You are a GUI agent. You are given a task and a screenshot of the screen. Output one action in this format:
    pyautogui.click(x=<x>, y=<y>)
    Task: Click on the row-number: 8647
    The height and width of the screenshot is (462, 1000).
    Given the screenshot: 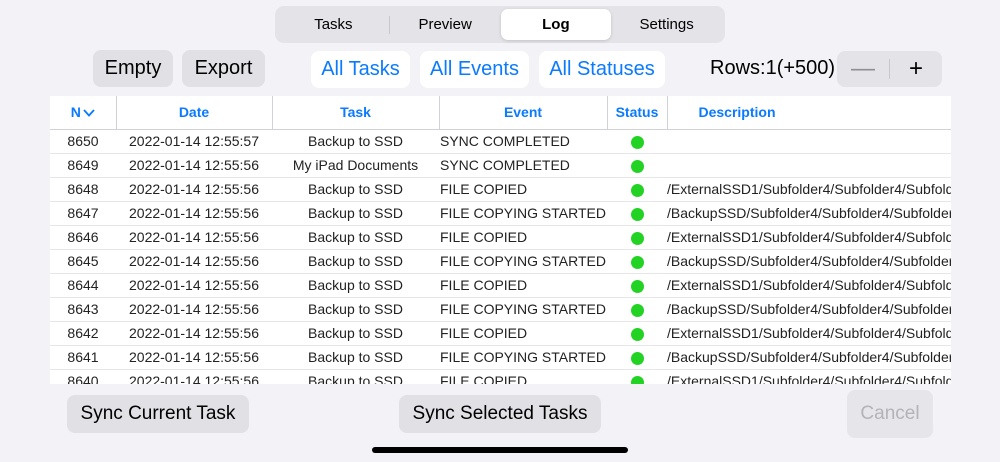 What is the action you would take?
    pyautogui.click(x=83, y=213)
    